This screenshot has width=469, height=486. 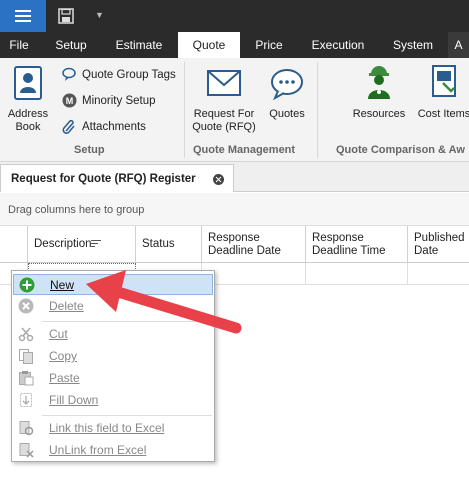 What do you see at coordinates (19, 45) in the screenshot?
I see `tab-file: File` at bounding box center [19, 45].